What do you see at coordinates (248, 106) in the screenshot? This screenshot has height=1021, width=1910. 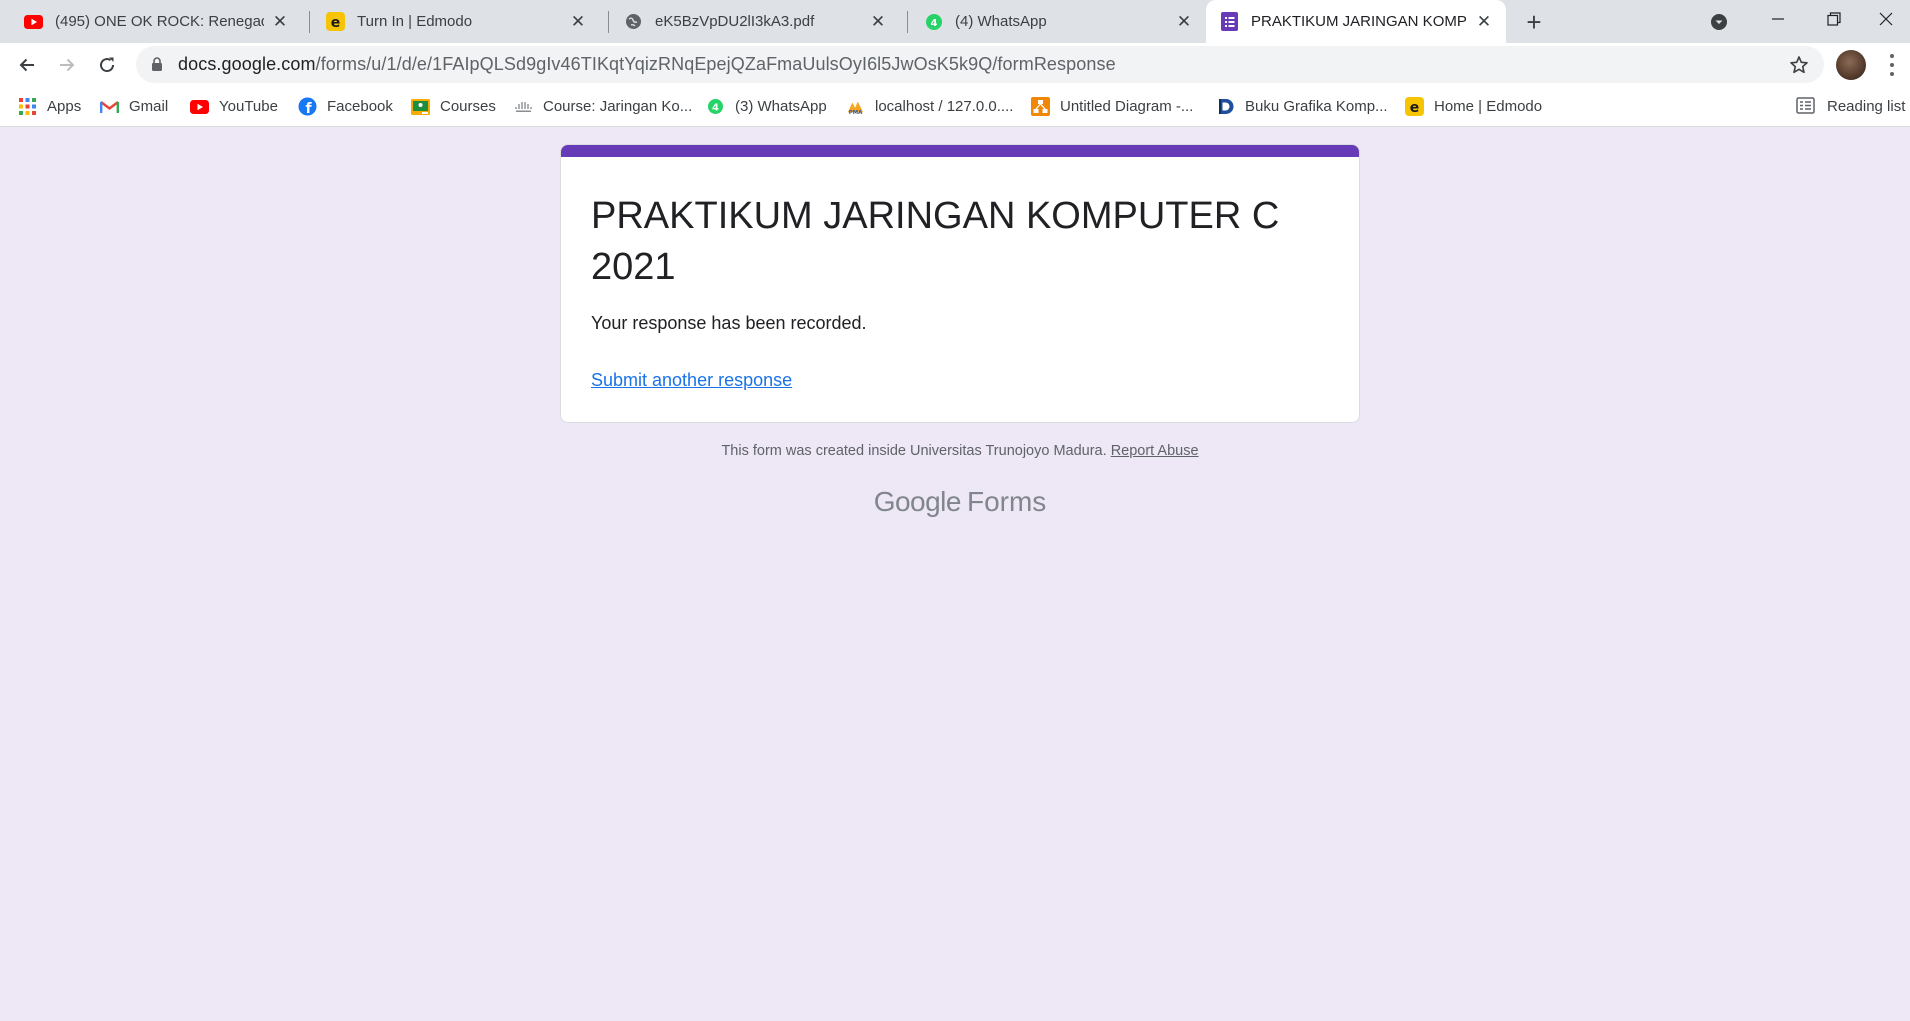 I see `bookmark-label: YouTube` at bounding box center [248, 106].